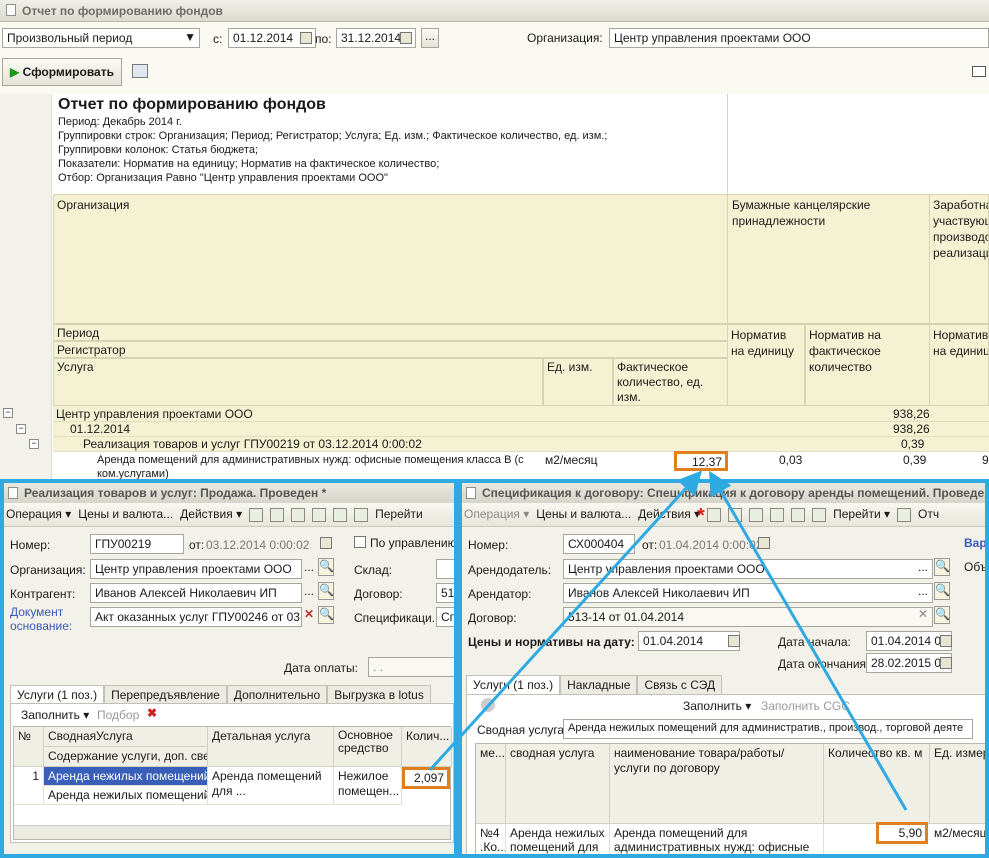 The image size is (989, 858). Describe the element at coordinates (565, 621) in the screenshot. I see `arrow-left-to-report` at that location.